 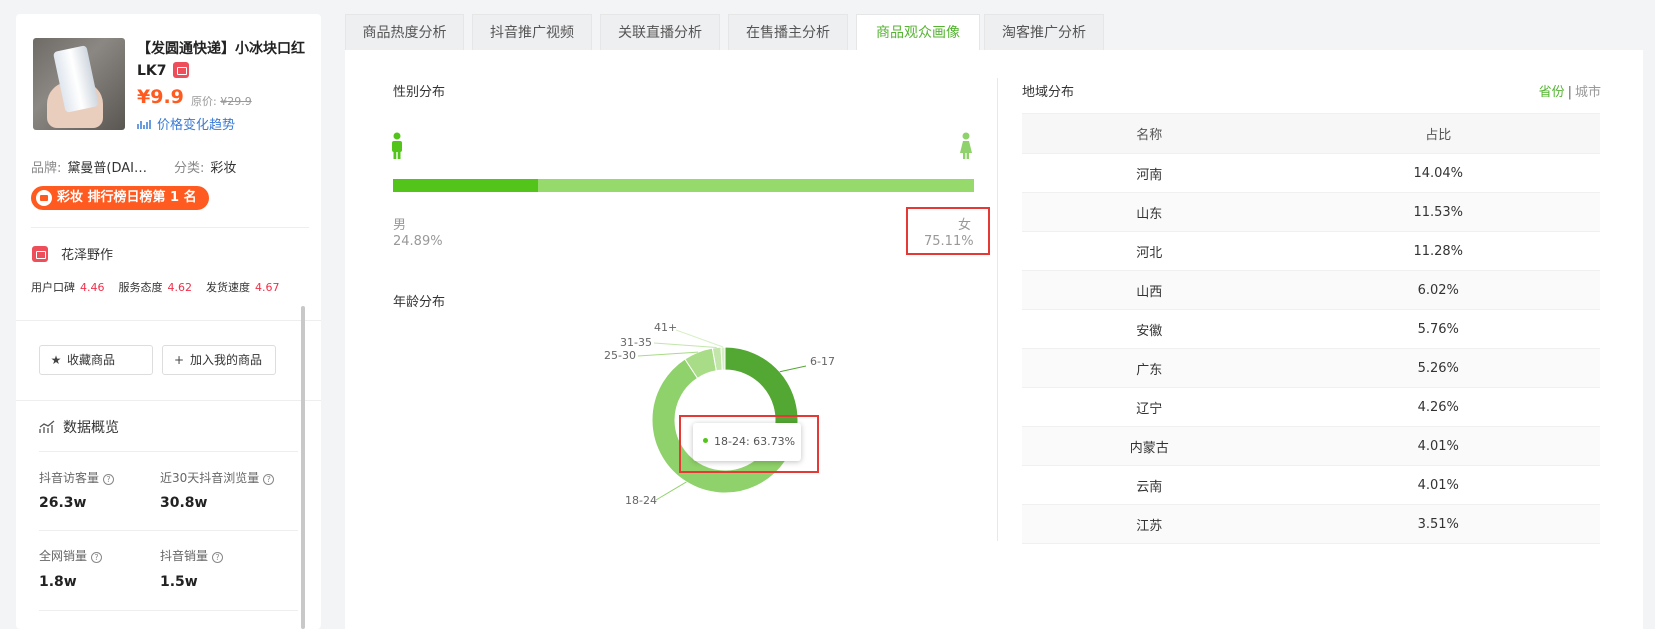 I want to click on table-row: 辽宁 4.26%, so click(x=1311, y=407).